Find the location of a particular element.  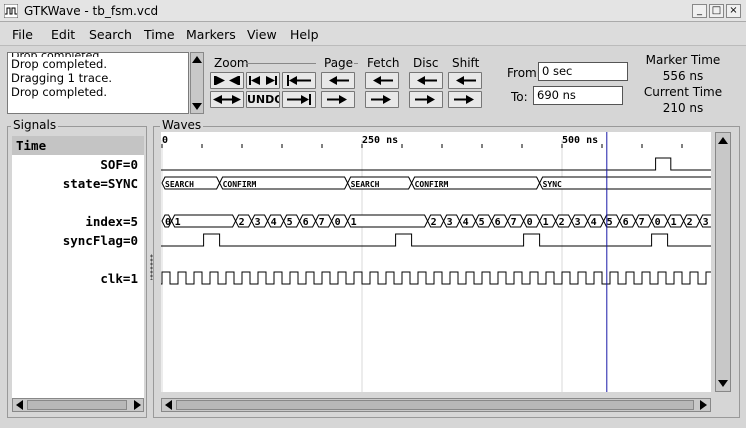

to-time-field: 690 ns is located at coordinates (578, 95).